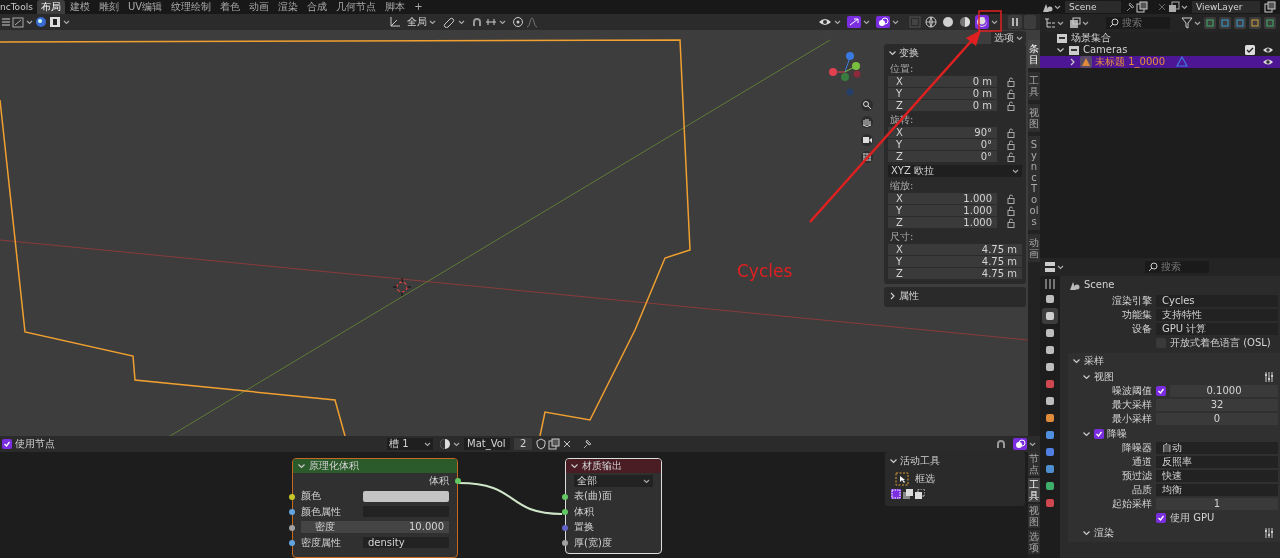 Image resolution: width=1280 pixels, height=558 pixels. What do you see at coordinates (1269, 532) in the screenshot?
I see `presets-icon` at bounding box center [1269, 532].